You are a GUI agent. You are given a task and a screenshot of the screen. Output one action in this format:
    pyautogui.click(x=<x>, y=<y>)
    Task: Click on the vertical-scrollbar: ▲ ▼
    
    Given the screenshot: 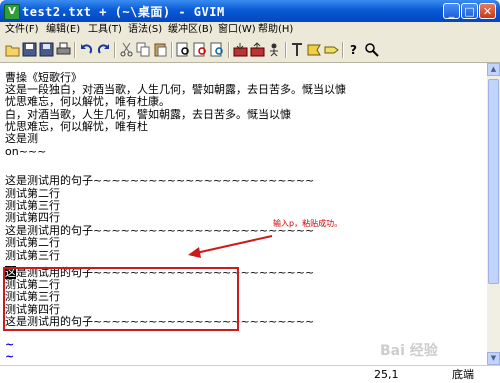 What is the action you would take?
    pyautogui.click(x=493, y=214)
    